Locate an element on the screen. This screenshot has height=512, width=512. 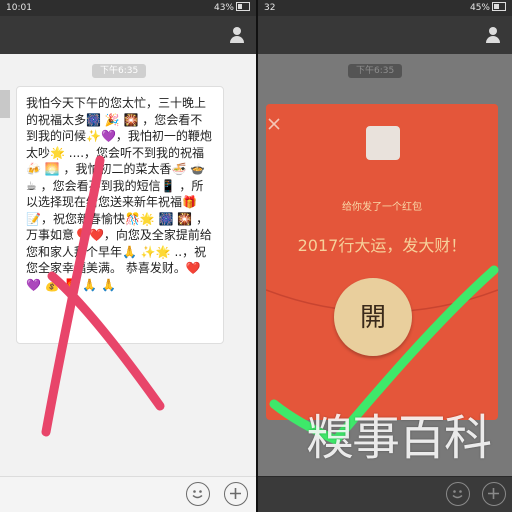
message-timestamp: 下午6:35 is located at coordinates (119, 71).